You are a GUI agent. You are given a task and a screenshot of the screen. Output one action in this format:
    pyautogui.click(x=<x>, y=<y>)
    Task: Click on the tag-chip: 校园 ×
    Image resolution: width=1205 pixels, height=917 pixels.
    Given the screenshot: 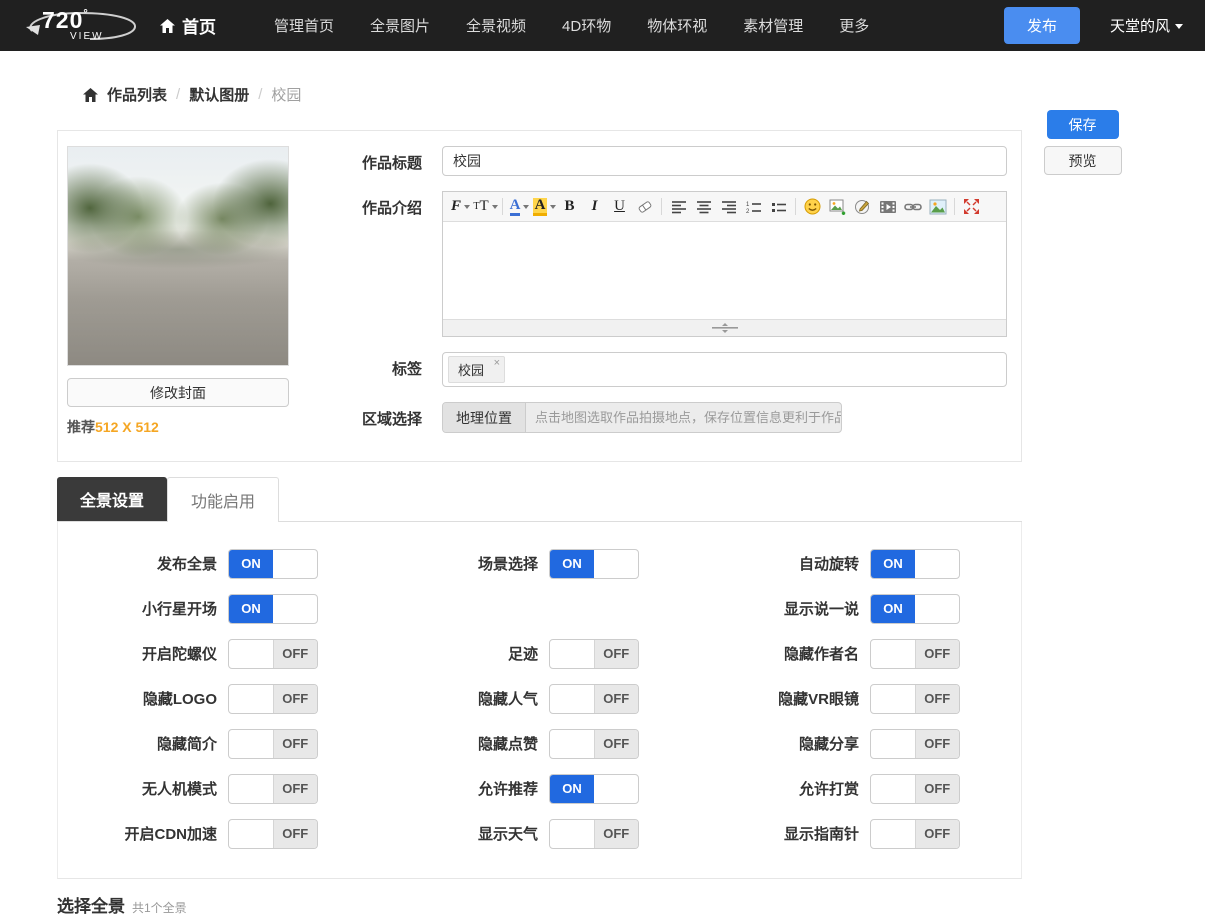 What is the action you would take?
    pyautogui.click(x=477, y=369)
    